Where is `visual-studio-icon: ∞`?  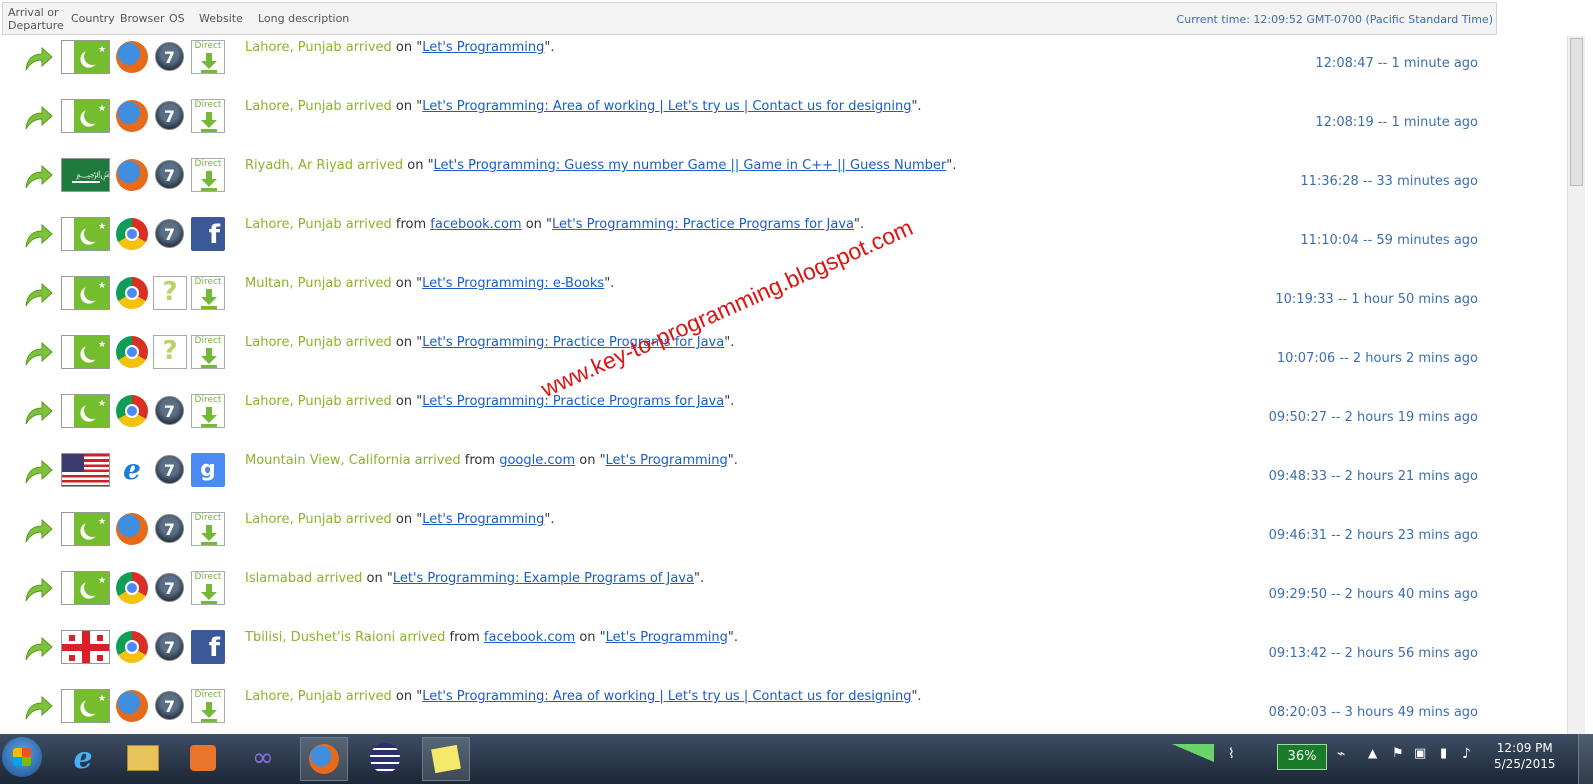
visual-studio-icon: ∞ is located at coordinates (263, 758).